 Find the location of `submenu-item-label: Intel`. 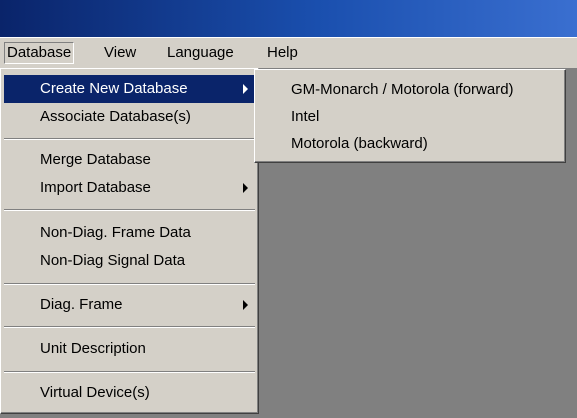

submenu-item-label: Intel is located at coordinates (305, 116).